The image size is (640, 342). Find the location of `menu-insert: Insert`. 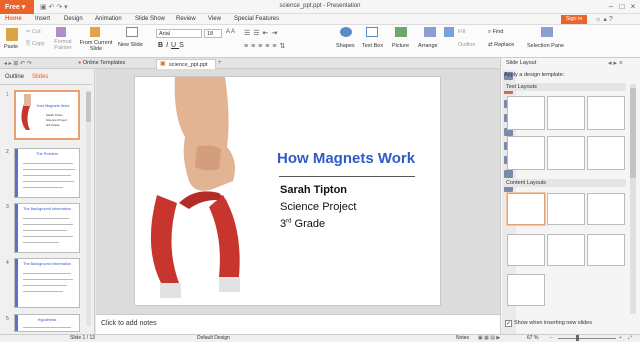

menu-insert: Insert is located at coordinates (42, 19).